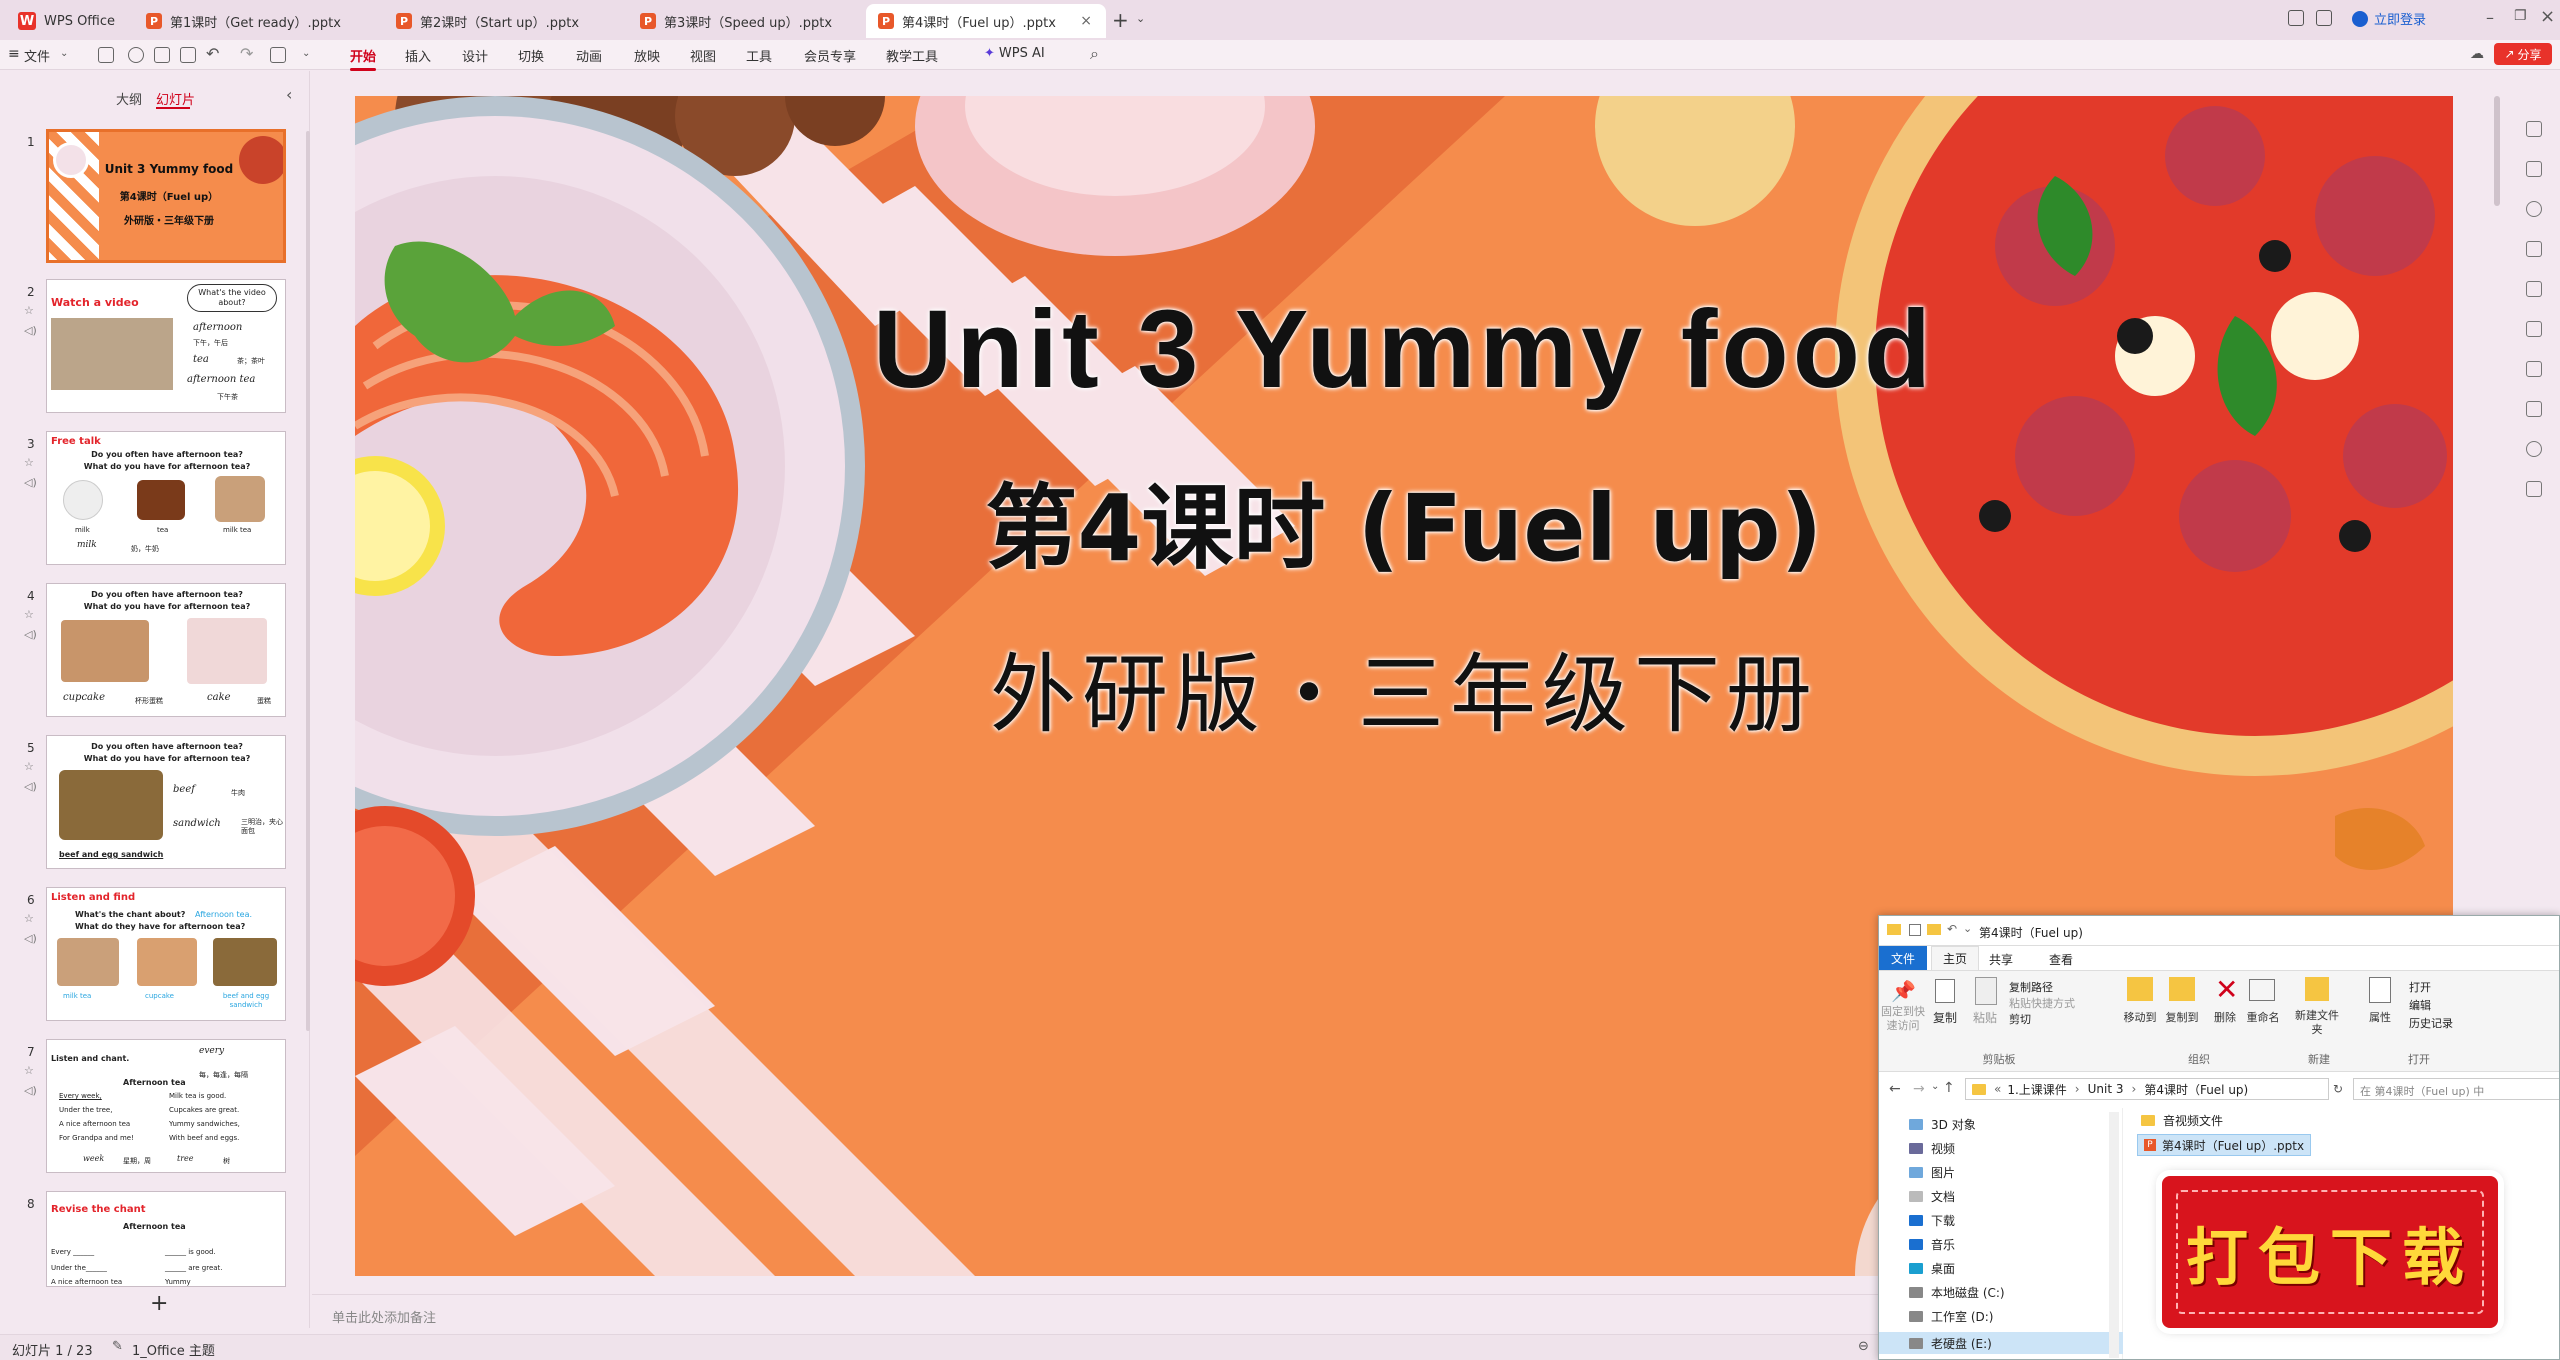  I want to click on menu-view: 视图, so click(703, 55).